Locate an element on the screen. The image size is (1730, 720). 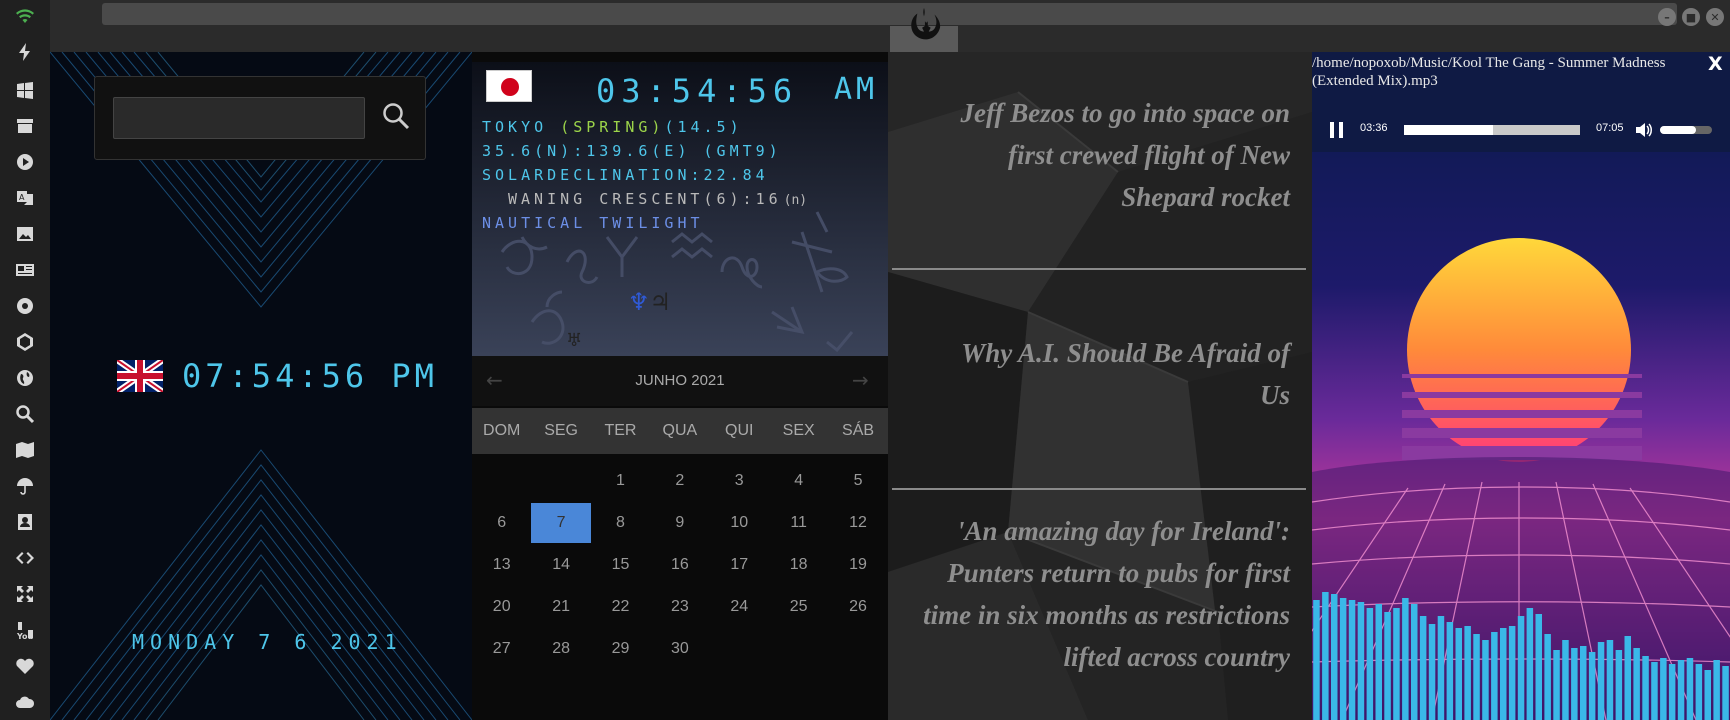
tokyo-solar-declination: SOLARDECLINATION:22.84 is located at coordinates (625, 175).